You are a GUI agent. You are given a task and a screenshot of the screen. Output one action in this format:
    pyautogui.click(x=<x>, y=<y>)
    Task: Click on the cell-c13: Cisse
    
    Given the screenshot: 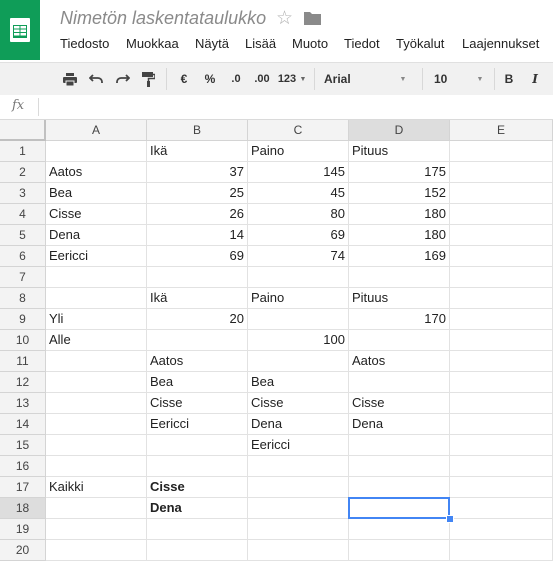 What is the action you would take?
    pyautogui.click(x=298, y=403)
    